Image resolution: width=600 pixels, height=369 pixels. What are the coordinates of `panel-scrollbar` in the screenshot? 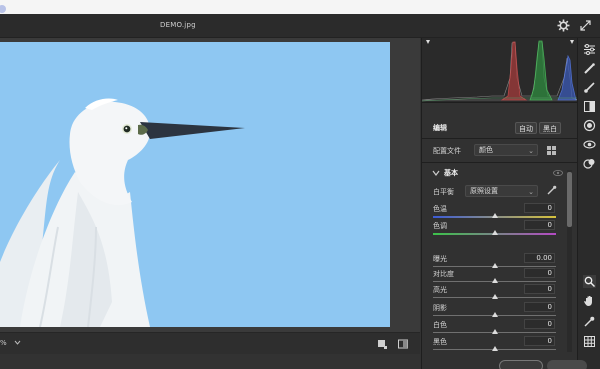 It's located at (569, 261).